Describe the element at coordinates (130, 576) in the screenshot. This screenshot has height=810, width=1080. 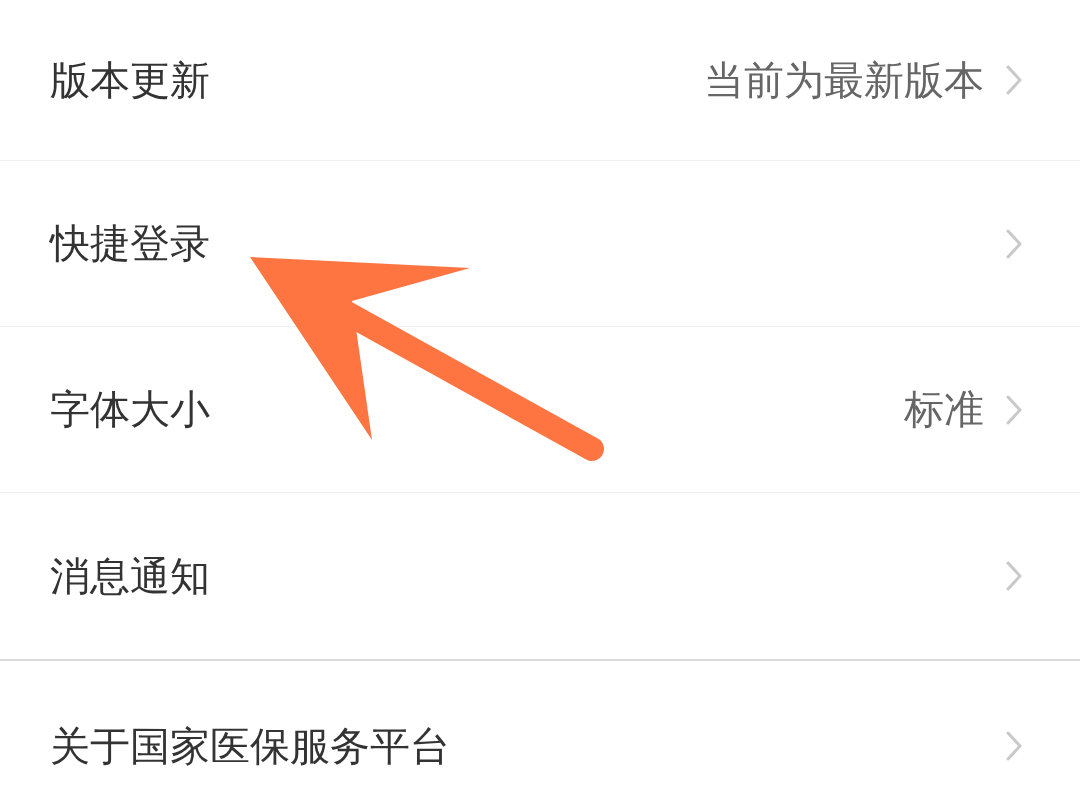
I see `setting-label: 消息通知` at that location.